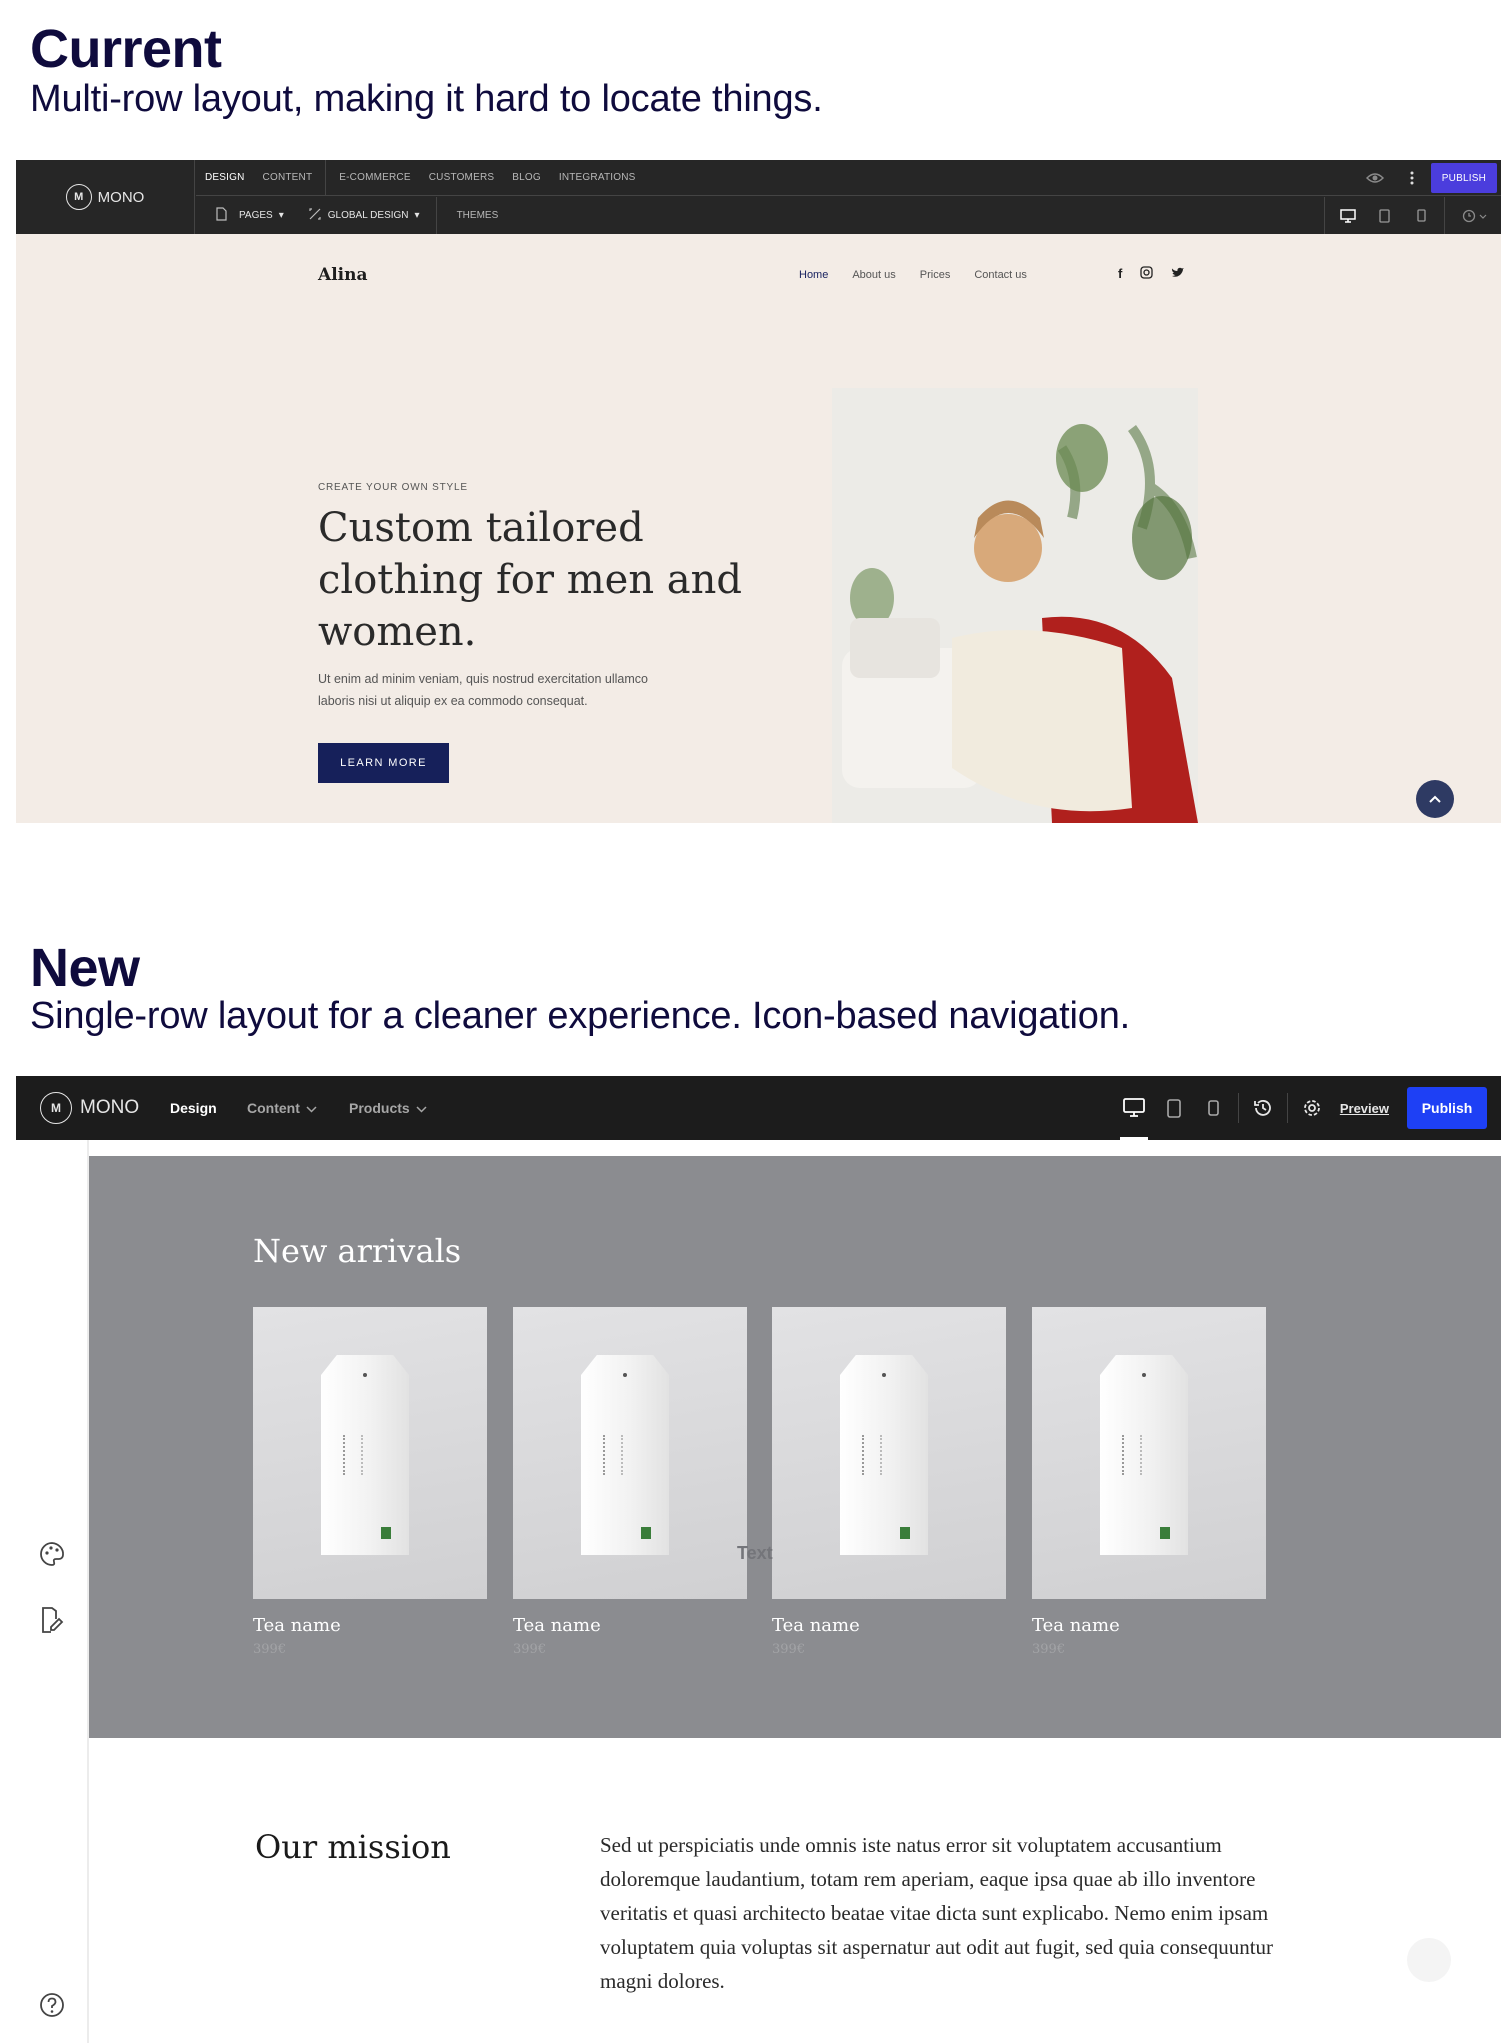 The width and height of the screenshot is (1501, 2043). What do you see at coordinates (52, 1591) in the screenshot?
I see `new-icon-sidebar` at bounding box center [52, 1591].